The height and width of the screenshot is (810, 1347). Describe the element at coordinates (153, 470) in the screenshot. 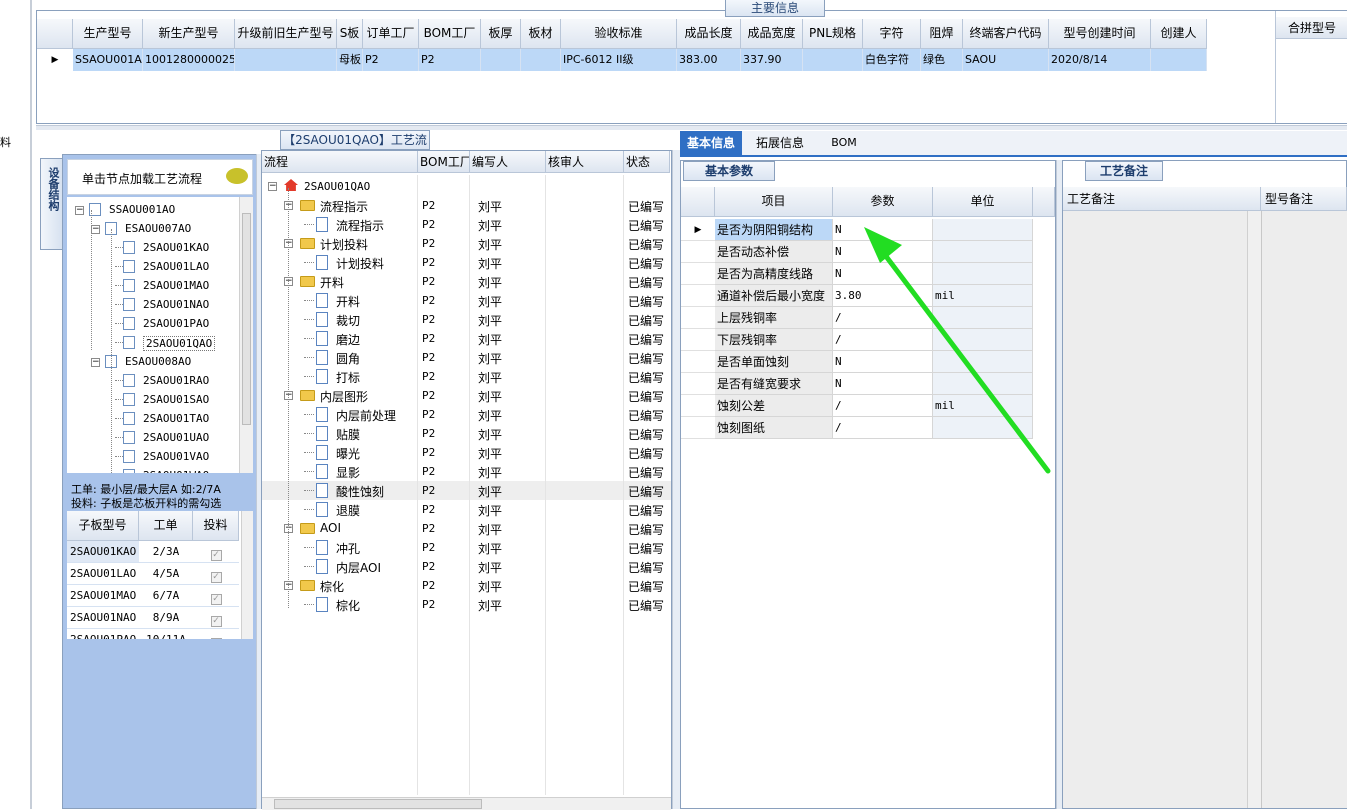

I see `tree-node: 2SAOU01WAO` at that location.